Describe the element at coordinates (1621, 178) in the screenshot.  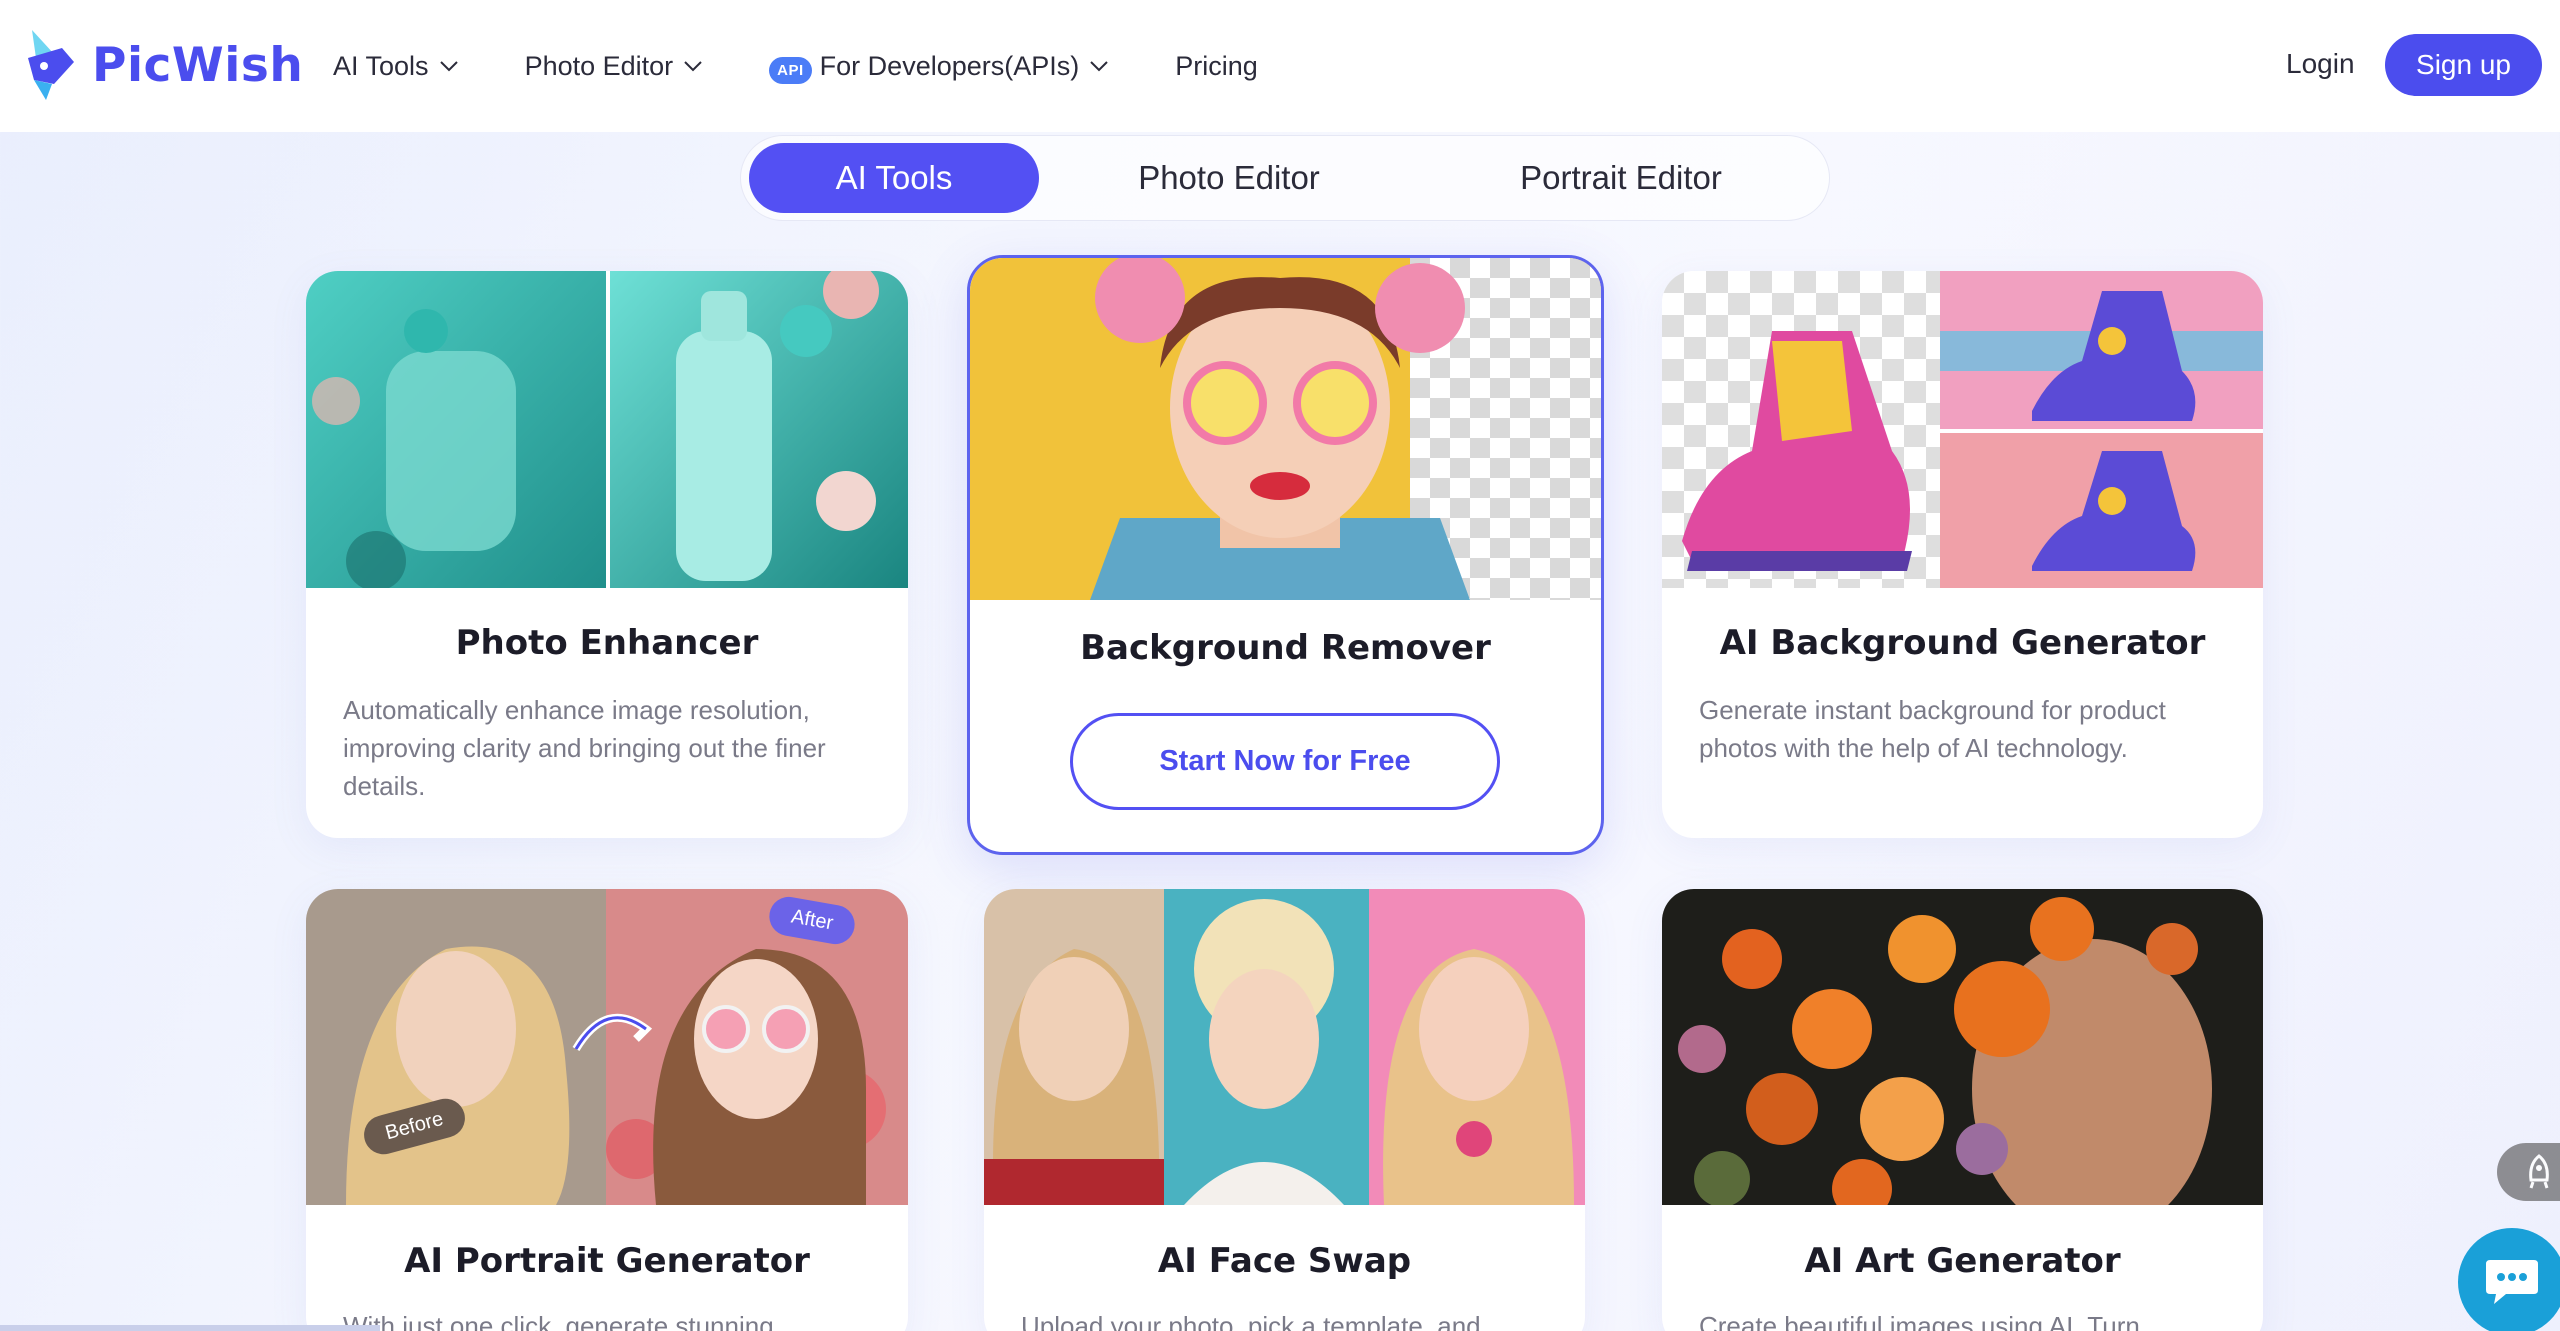
I see `tab-portrait-editor: Portrait Editor` at that location.